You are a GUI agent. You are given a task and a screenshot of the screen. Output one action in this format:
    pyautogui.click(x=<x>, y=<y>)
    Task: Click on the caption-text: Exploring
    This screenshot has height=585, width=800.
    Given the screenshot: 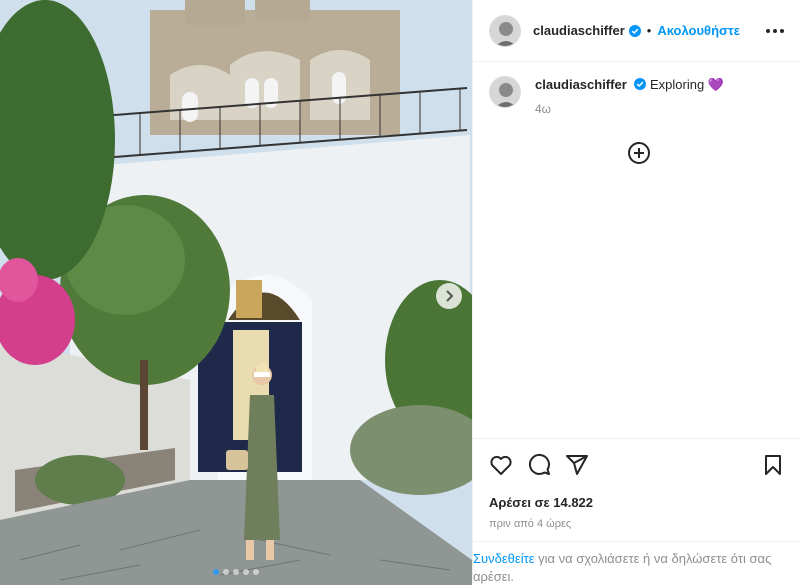 What is the action you would take?
    pyautogui.click(x=677, y=84)
    